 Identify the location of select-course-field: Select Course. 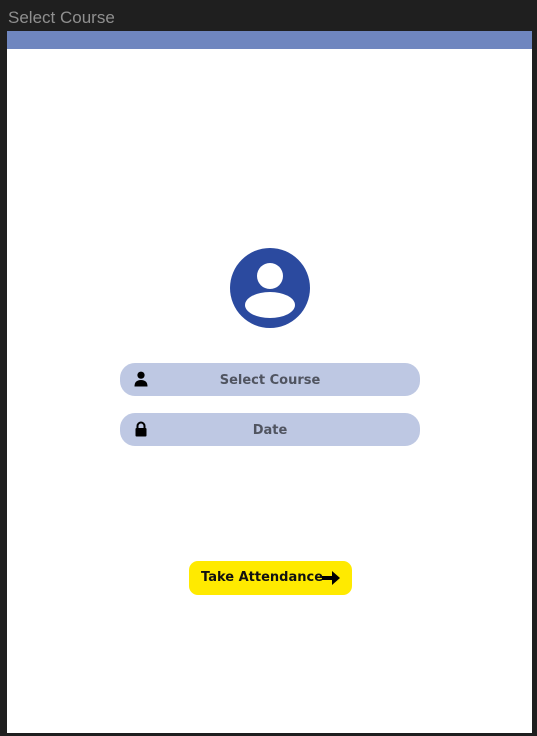
(270, 379).